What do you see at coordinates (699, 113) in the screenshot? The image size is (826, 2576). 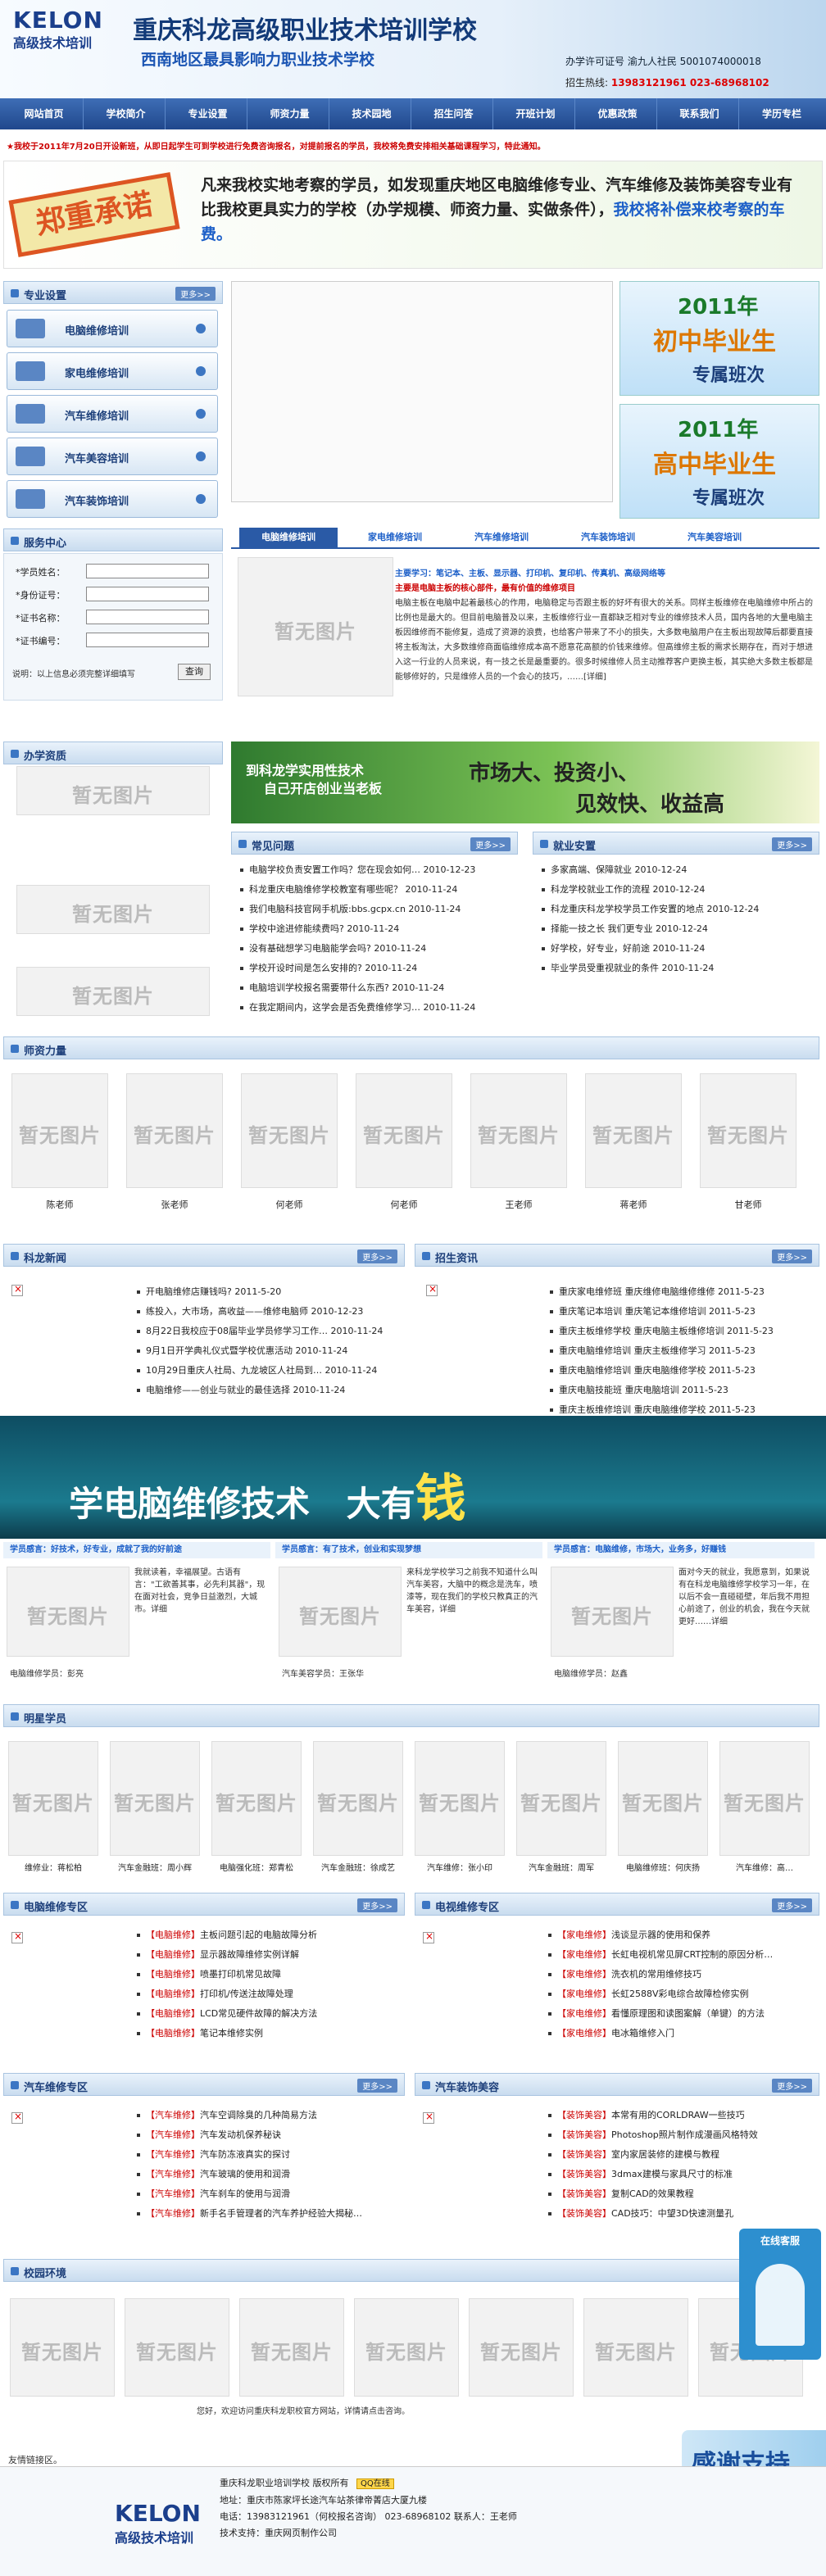 I see `nav-item-8: 联系我们` at bounding box center [699, 113].